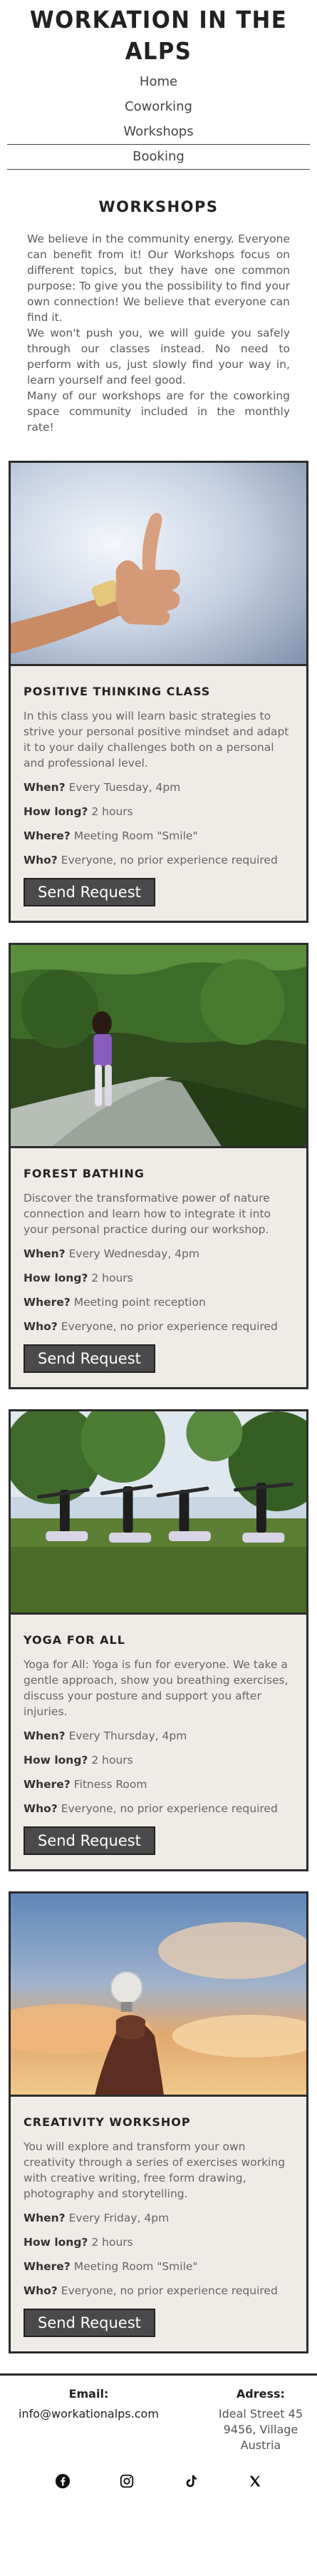 The image size is (317, 2576). What do you see at coordinates (158, 35) in the screenshot?
I see `site-title: WORKATION IN THE ALPS` at bounding box center [158, 35].